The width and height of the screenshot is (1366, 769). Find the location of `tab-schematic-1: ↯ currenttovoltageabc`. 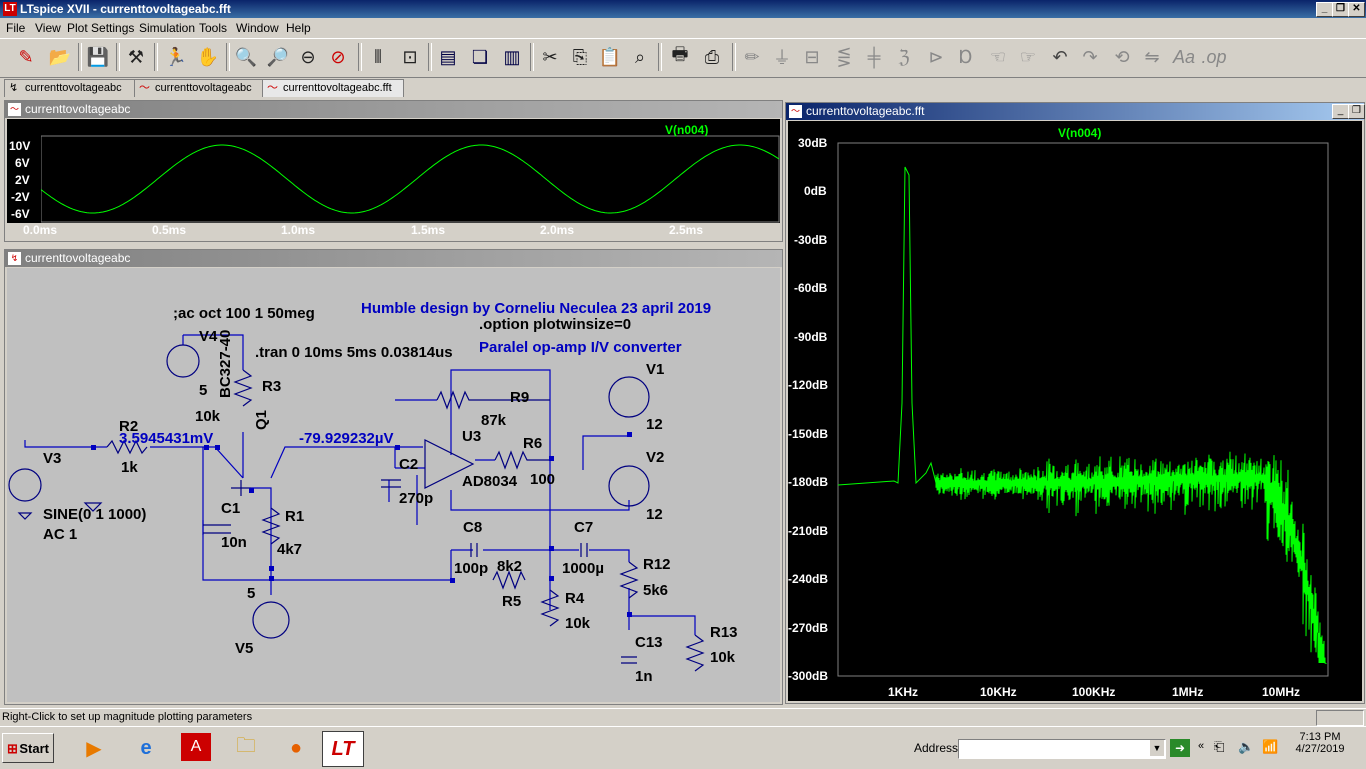

tab-schematic-1: ↯ currenttovoltageabc is located at coordinates (71, 88).